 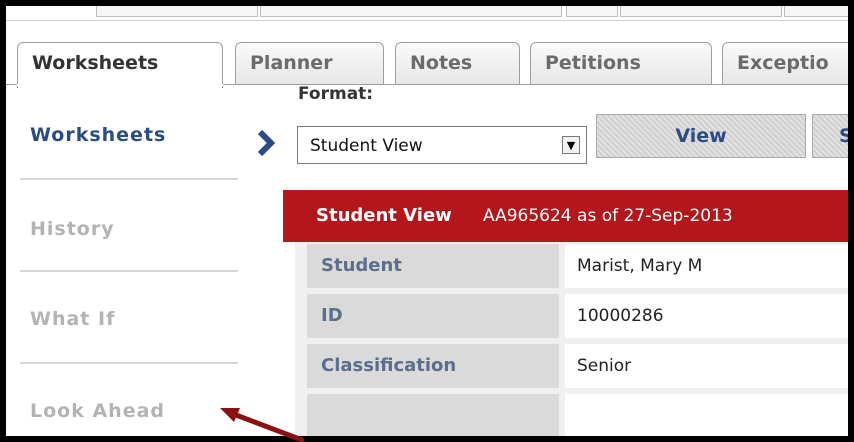 I want to click on info-label: ID, so click(x=433, y=316).